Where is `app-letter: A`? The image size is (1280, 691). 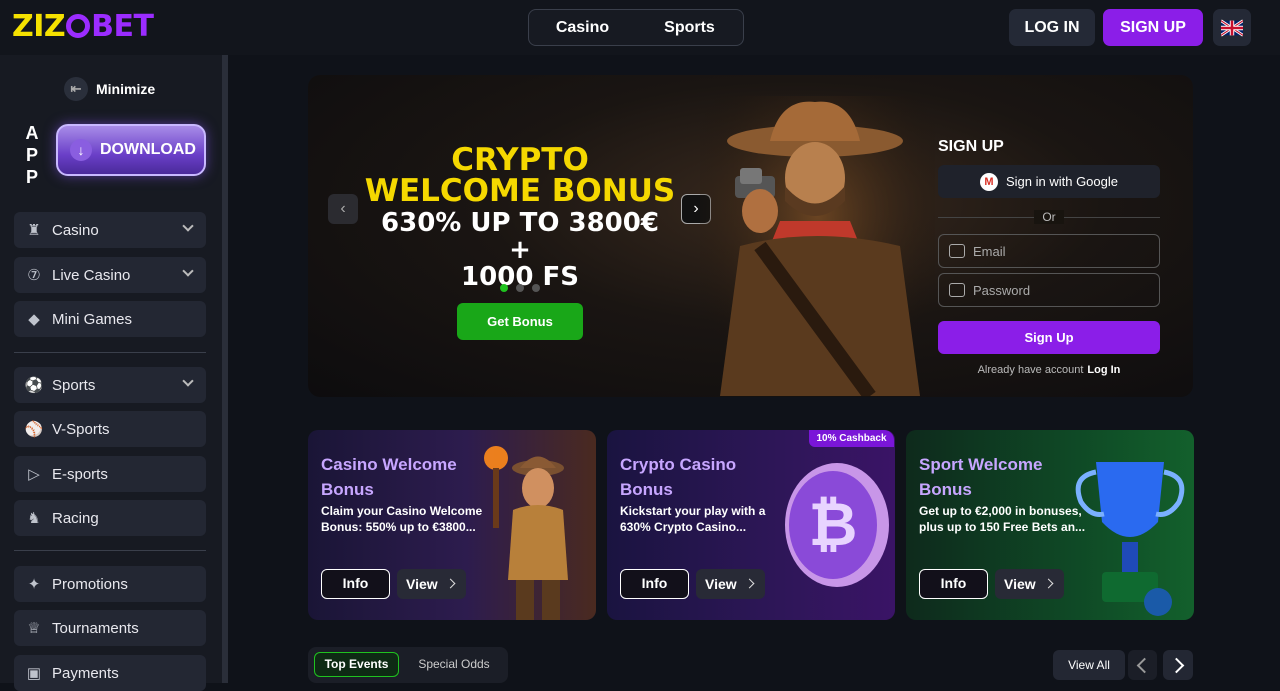
app-letter: A is located at coordinates (32, 133).